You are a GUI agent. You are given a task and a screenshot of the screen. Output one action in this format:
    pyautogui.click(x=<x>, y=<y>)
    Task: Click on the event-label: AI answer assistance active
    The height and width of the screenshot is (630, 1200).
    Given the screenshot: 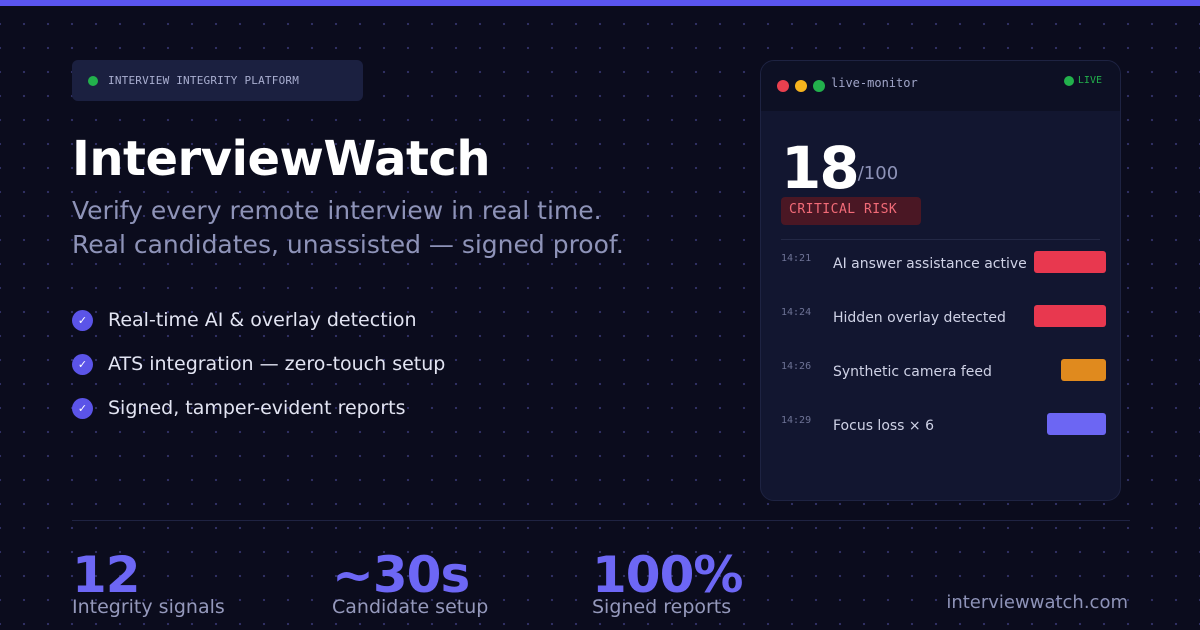 What is the action you would take?
    pyautogui.click(x=930, y=264)
    